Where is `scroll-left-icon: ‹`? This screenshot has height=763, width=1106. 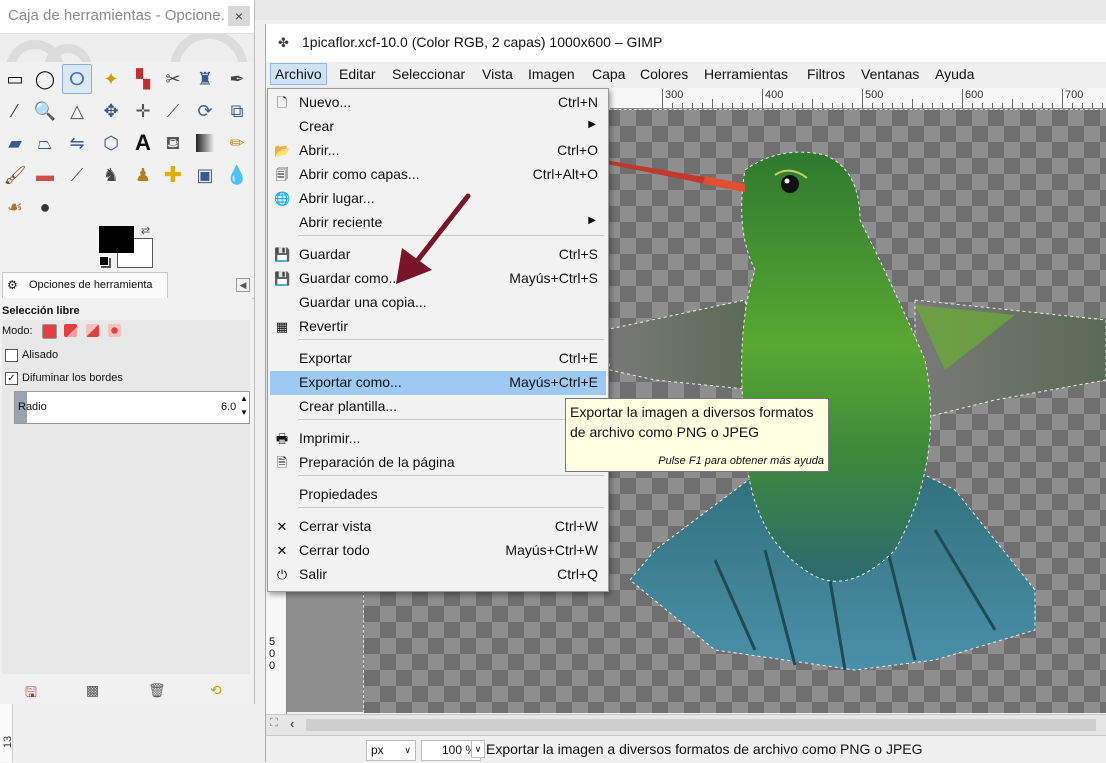 scroll-left-icon: ‹ is located at coordinates (292, 723).